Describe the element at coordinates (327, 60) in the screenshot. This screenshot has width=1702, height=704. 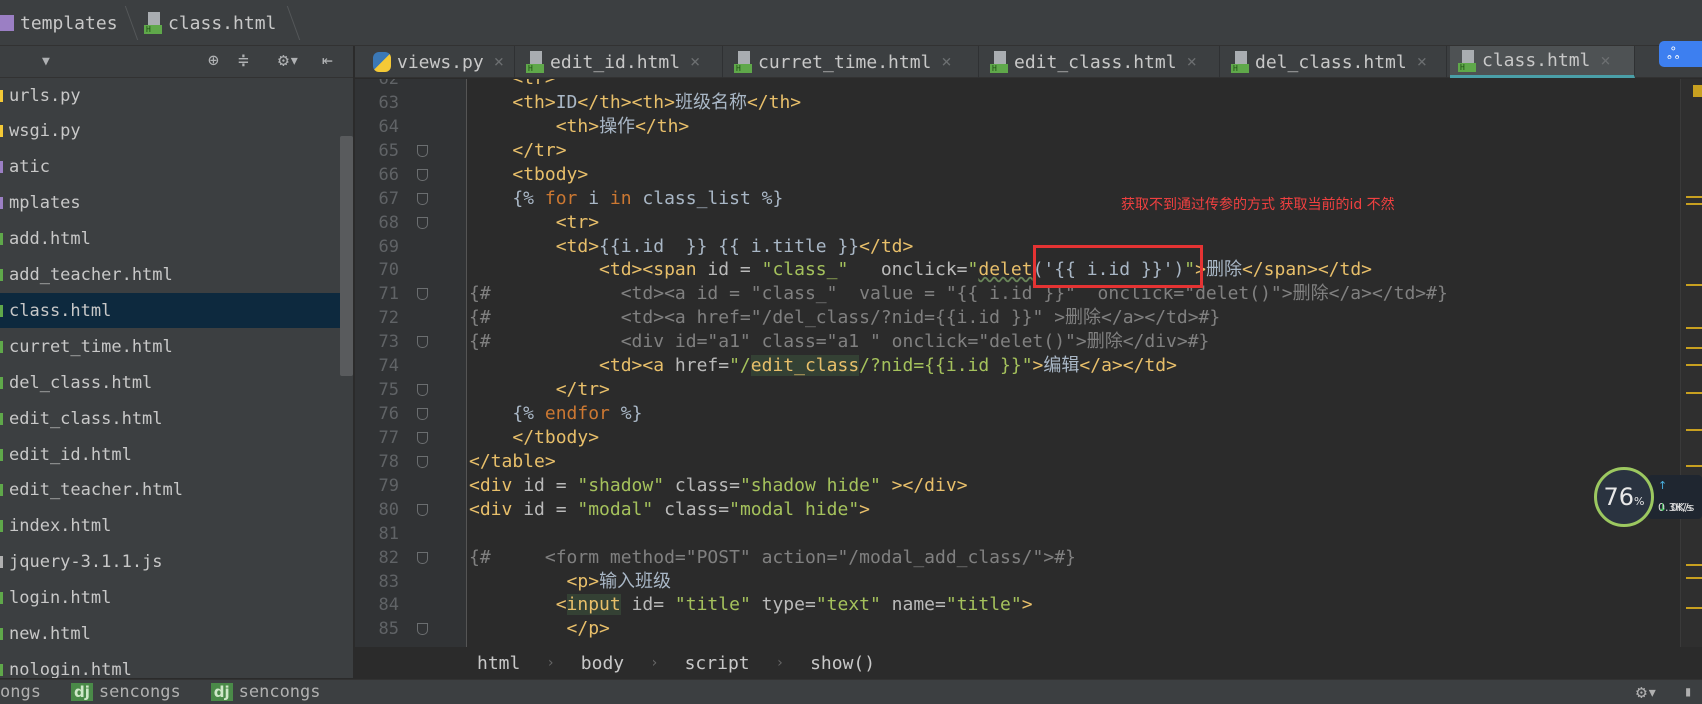
I see `hide-panel-icon: ⇤` at that location.